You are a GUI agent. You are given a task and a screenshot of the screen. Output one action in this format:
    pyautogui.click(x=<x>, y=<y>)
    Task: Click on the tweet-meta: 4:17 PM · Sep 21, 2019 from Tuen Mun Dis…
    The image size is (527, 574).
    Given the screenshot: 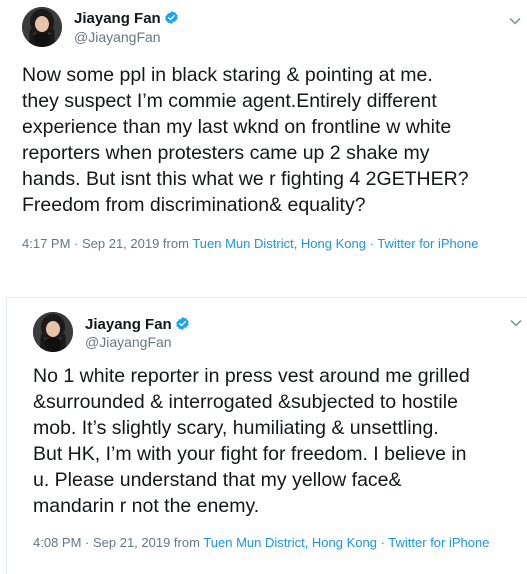 What is the action you would take?
    pyautogui.click(x=262, y=243)
    